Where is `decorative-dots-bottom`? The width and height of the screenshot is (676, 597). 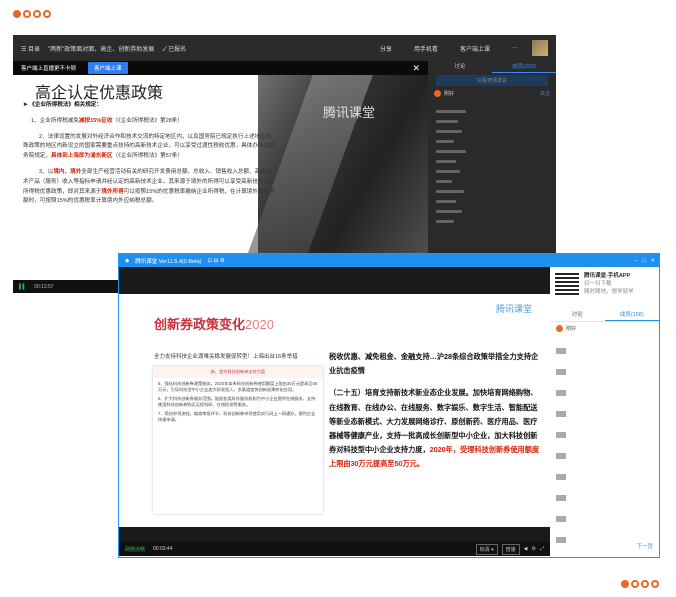 decorative-dots-bottom is located at coordinates (640, 584).